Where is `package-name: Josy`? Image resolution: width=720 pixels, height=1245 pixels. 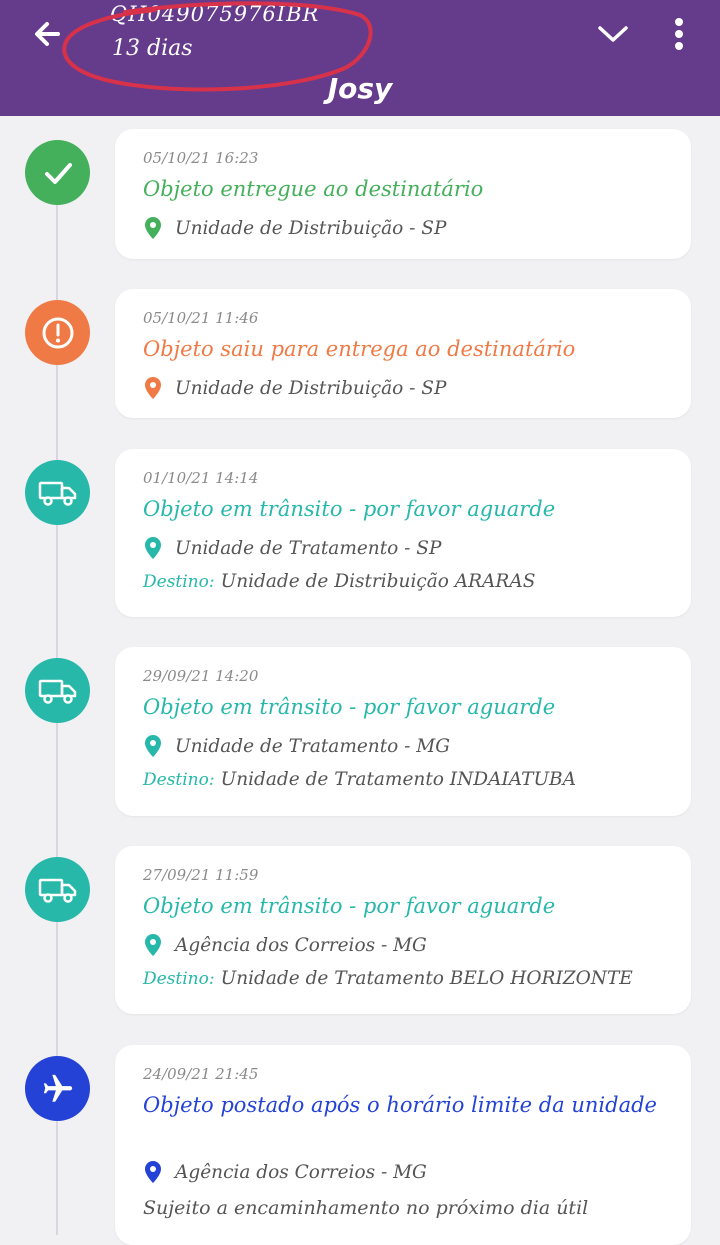
package-name: Josy is located at coordinates (360, 88).